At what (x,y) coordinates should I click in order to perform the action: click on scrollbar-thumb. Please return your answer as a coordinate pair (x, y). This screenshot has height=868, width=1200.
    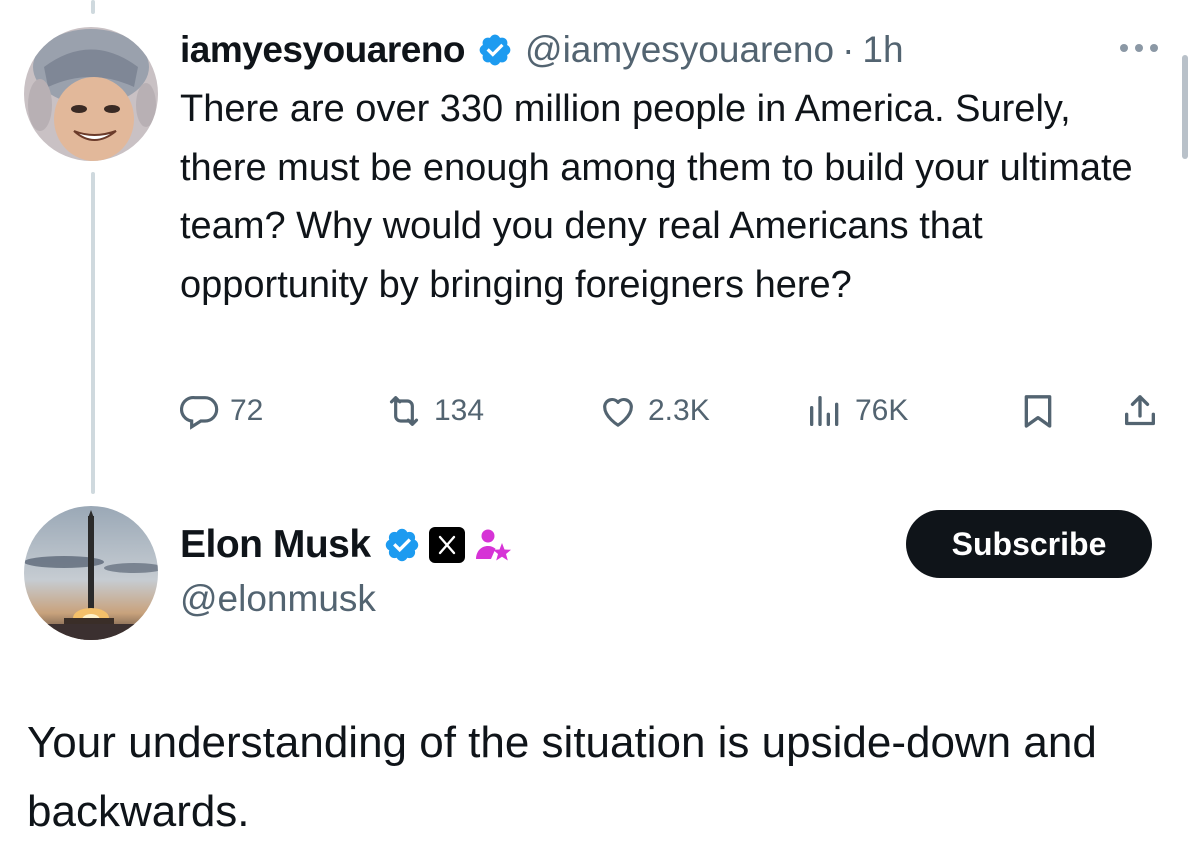
    Looking at the image, I should click on (1185, 107).